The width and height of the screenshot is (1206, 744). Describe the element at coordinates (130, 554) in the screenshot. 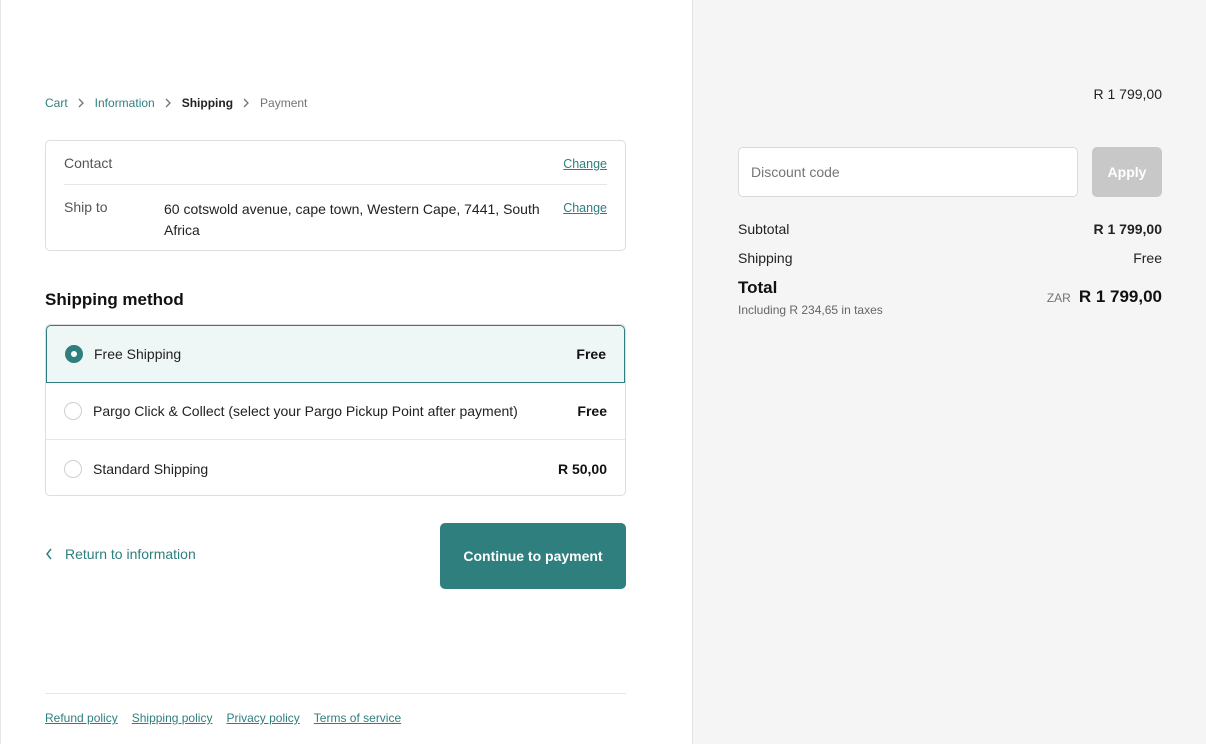

I see `return-label: Return to information` at that location.